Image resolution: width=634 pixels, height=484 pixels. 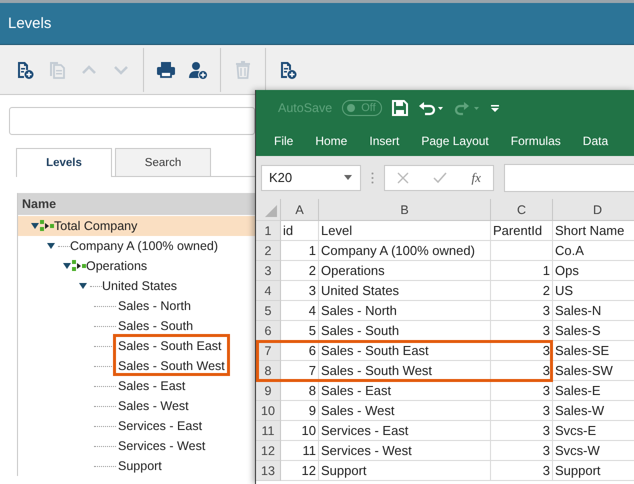 What do you see at coordinates (132, 121) in the screenshot?
I see `search-field` at bounding box center [132, 121].